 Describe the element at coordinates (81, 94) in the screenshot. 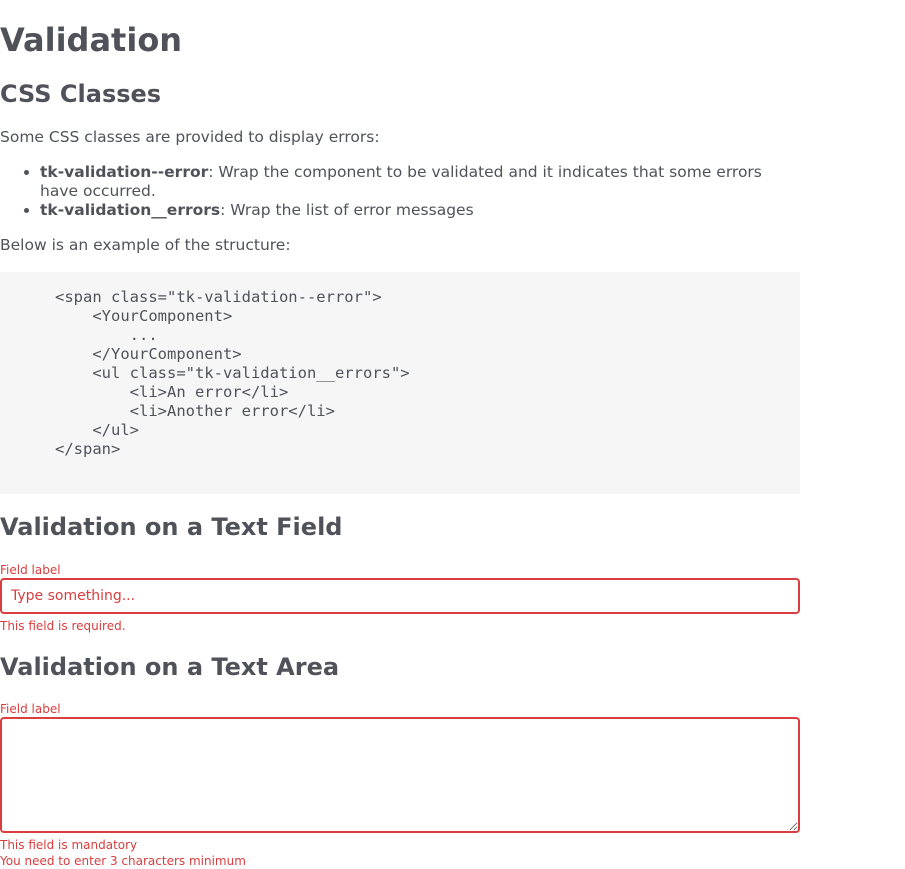

I see `css-classes-heading: CSS Classes` at that location.